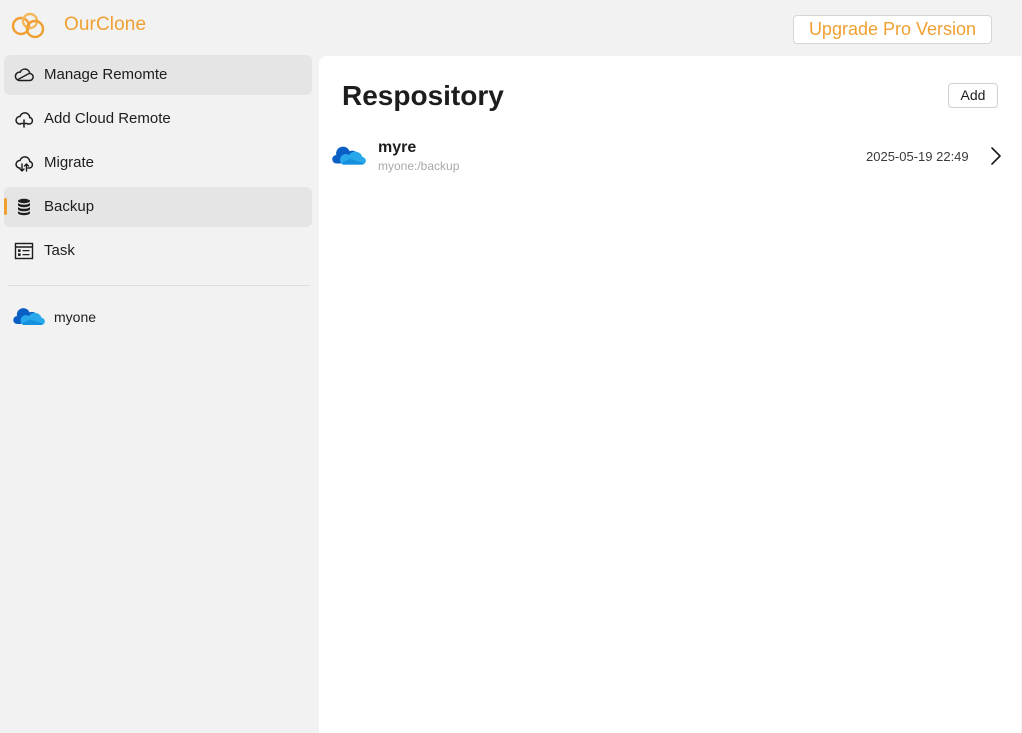  What do you see at coordinates (419, 166) in the screenshot?
I see `repository-path: myone:/backup` at bounding box center [419, 166].